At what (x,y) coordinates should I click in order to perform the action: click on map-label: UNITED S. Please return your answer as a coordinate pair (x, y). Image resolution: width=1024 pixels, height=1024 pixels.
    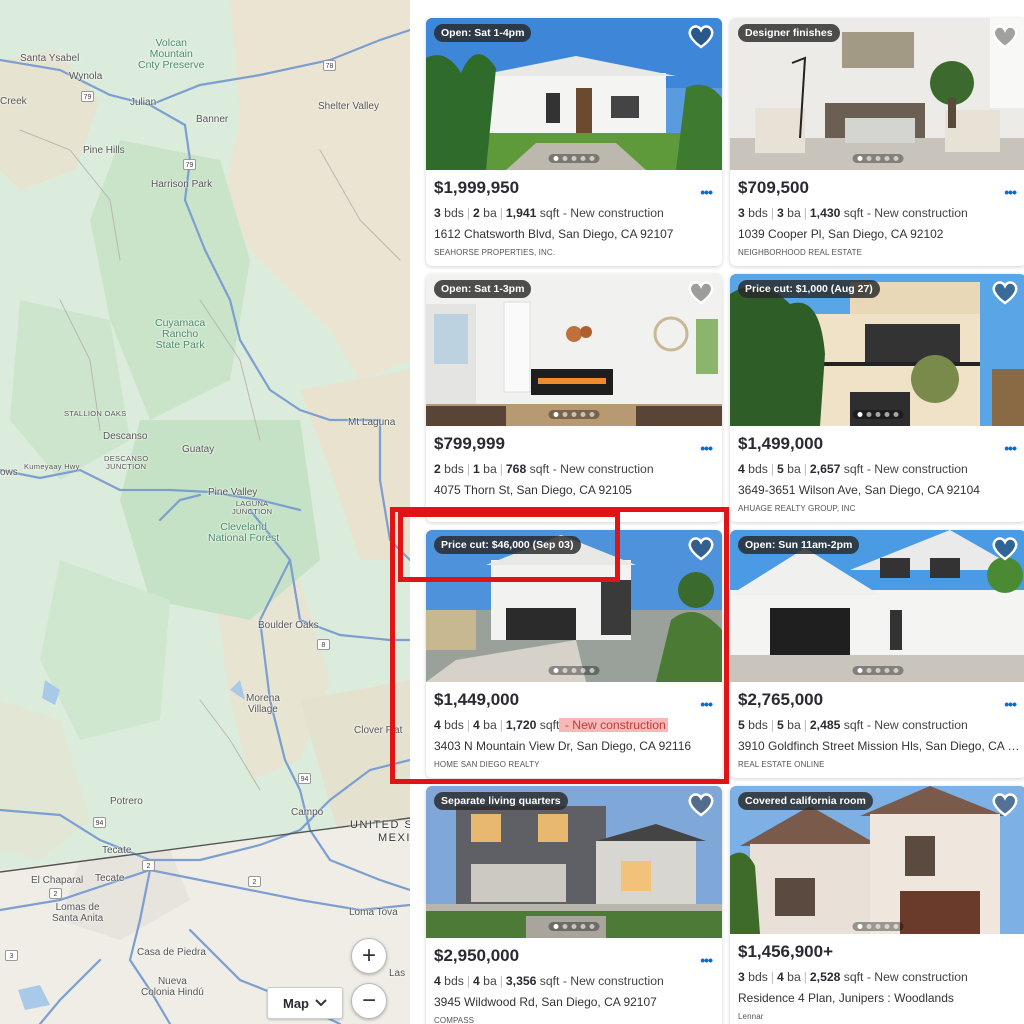
    Looking at the image, I should click on (380, 825).